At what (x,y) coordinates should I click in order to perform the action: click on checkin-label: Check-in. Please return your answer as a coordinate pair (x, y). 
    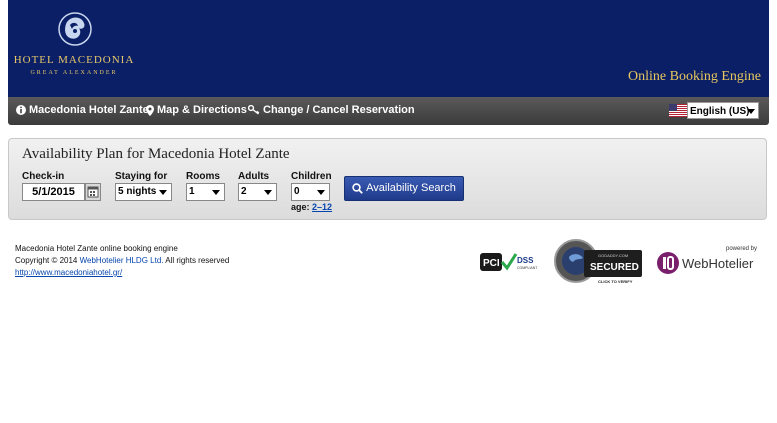
    Looking at the image, I should click on (43, 176).